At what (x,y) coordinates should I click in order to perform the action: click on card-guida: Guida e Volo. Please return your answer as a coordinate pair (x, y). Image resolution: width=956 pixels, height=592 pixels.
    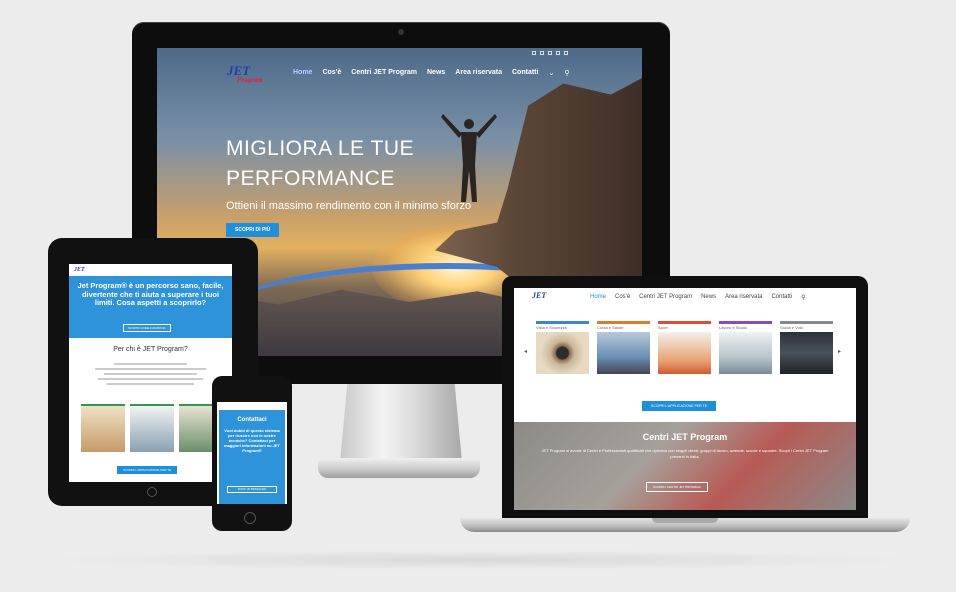
    Looking at the image, I should click on (806, 347).